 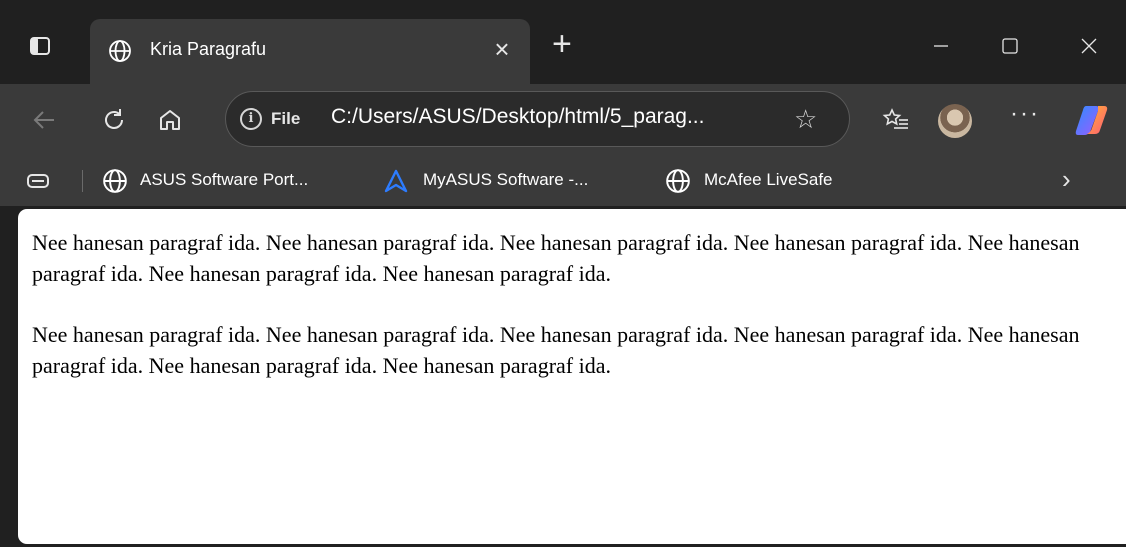 I want to click on bookmark-mcafee-livesafe: McAfee LiveSafe, so click(x=768, y=180).